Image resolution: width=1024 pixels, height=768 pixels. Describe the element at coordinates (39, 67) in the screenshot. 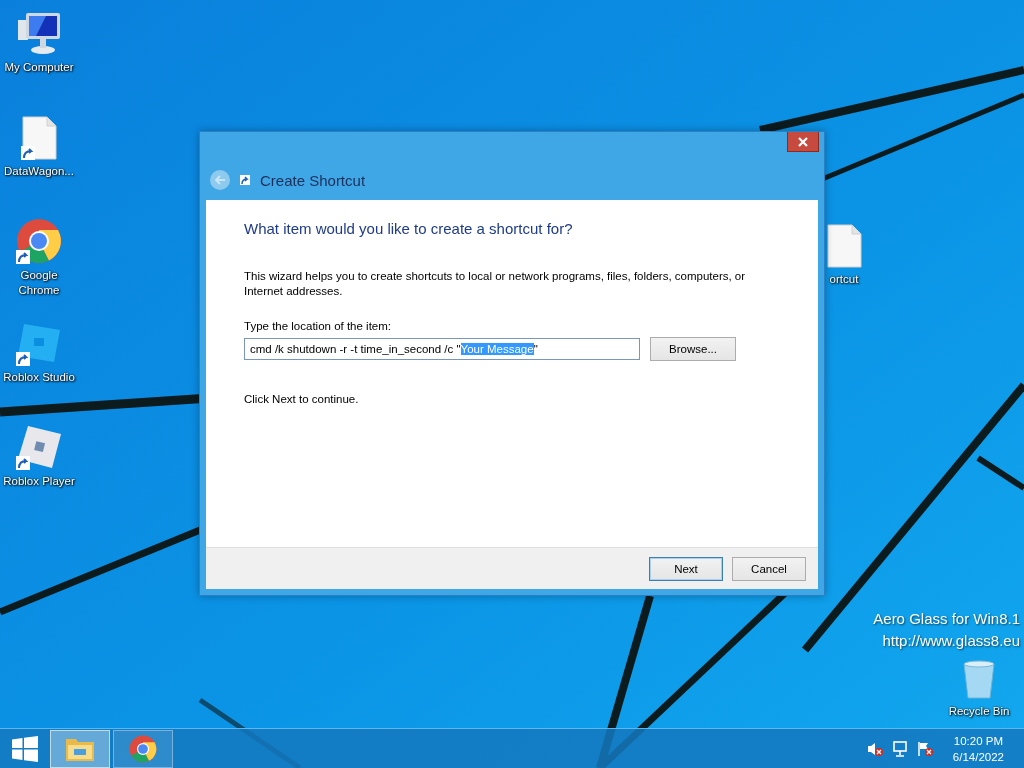

I see `icon-label: My Computer` at that location.